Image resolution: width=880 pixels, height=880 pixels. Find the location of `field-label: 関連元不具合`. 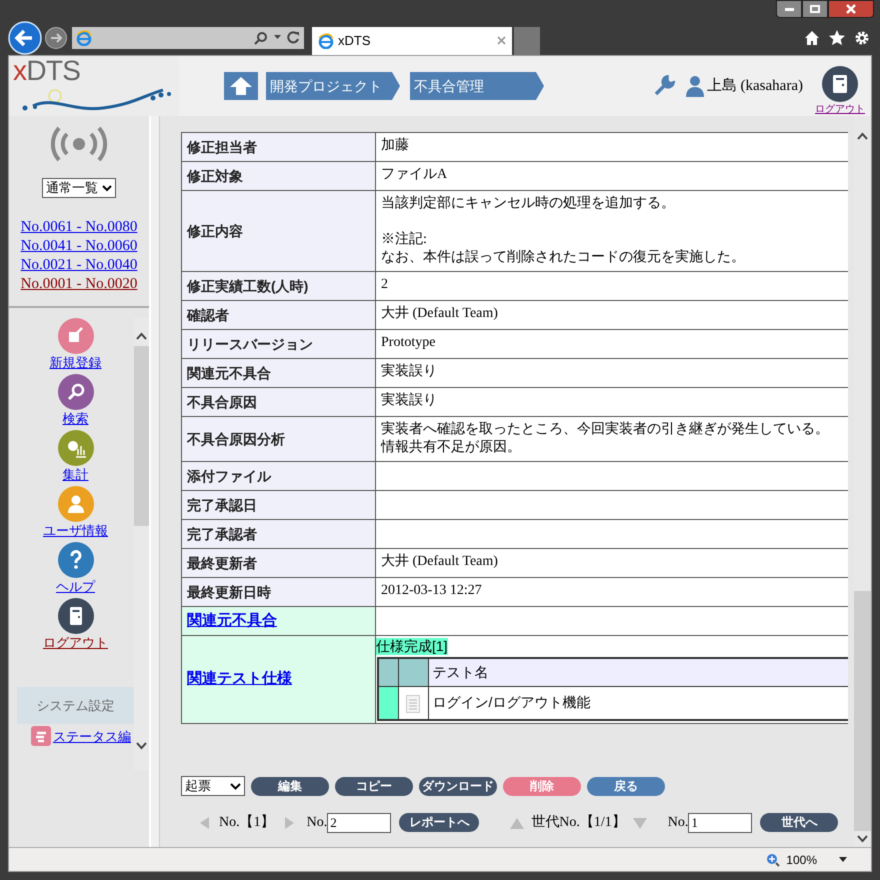

field-label: 関連元不具合 is located at coordinates (229, 372).